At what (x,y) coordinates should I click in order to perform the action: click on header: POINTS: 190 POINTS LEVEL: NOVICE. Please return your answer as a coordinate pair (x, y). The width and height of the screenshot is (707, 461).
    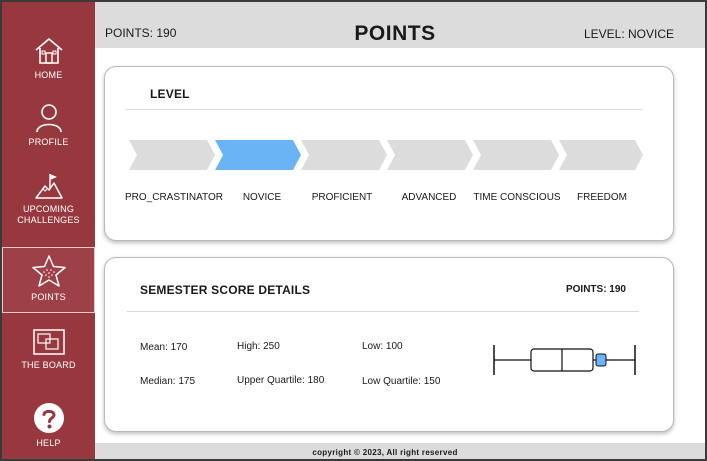
    Looking at the image, I should click on (400, 25).